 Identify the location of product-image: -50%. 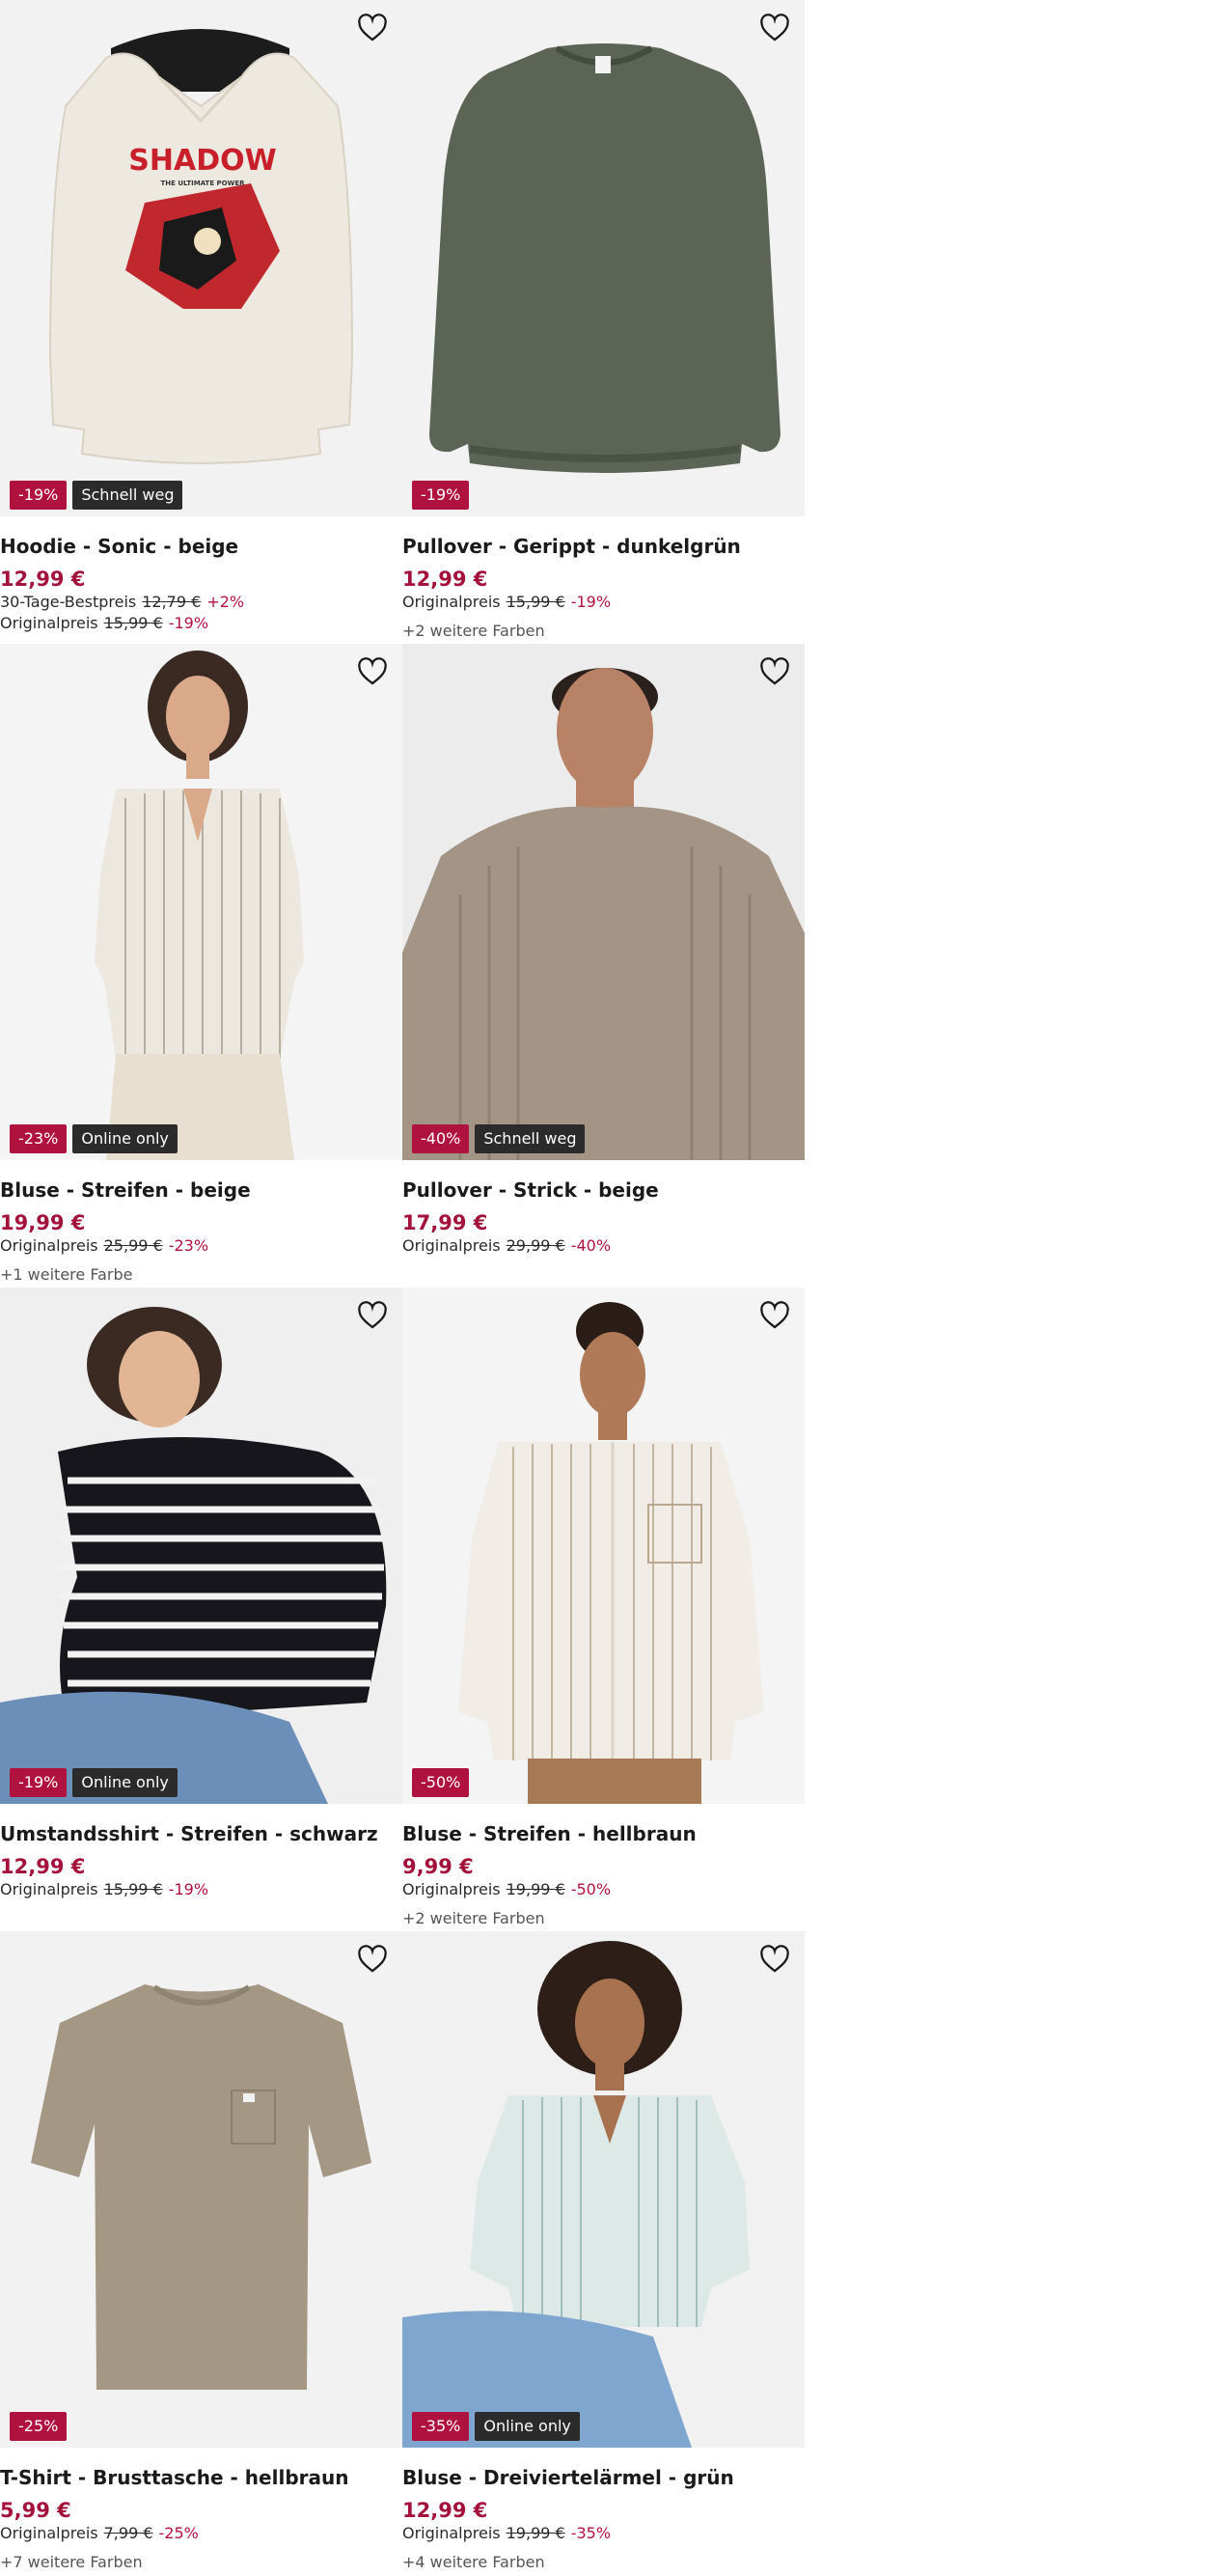
(604, 1546).